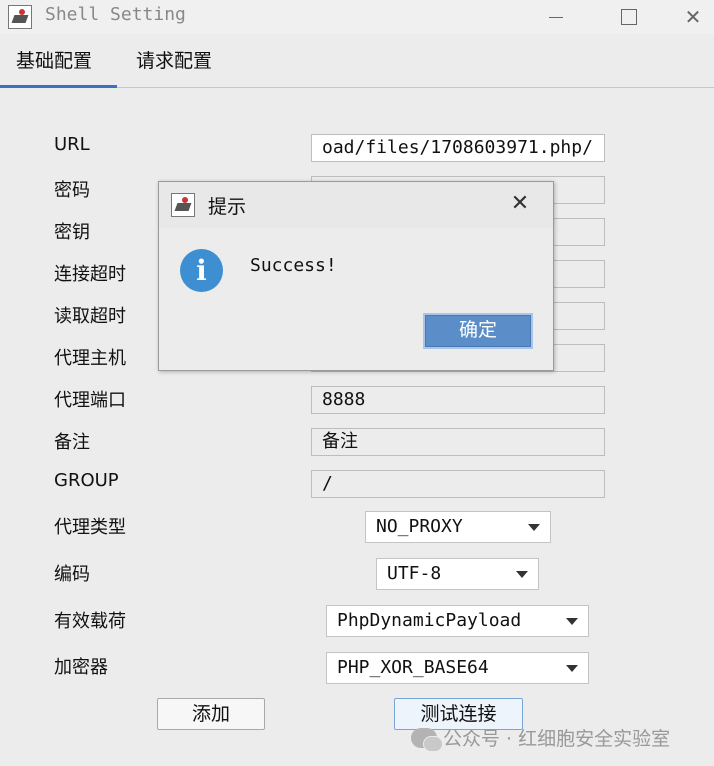  What do you see at coordinates (419, 526) in the screenshot?
I see `proxy-type-value: NO_PROXY` at bounding box center [419, 526].